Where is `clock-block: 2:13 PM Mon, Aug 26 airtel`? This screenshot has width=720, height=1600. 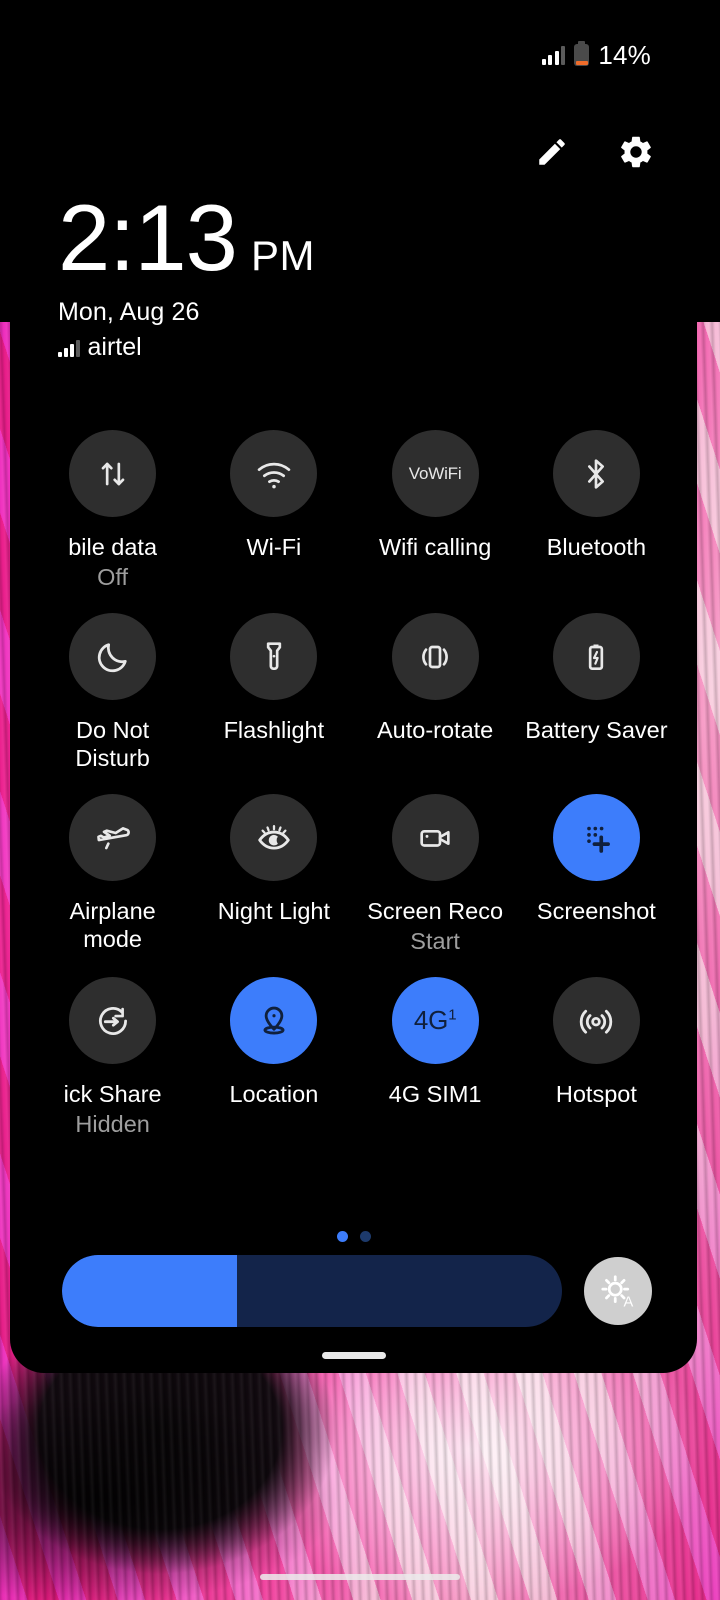 clock-block: 2:13 PM Mon, Aug 26 airtel is located at coordinates (186, 273).